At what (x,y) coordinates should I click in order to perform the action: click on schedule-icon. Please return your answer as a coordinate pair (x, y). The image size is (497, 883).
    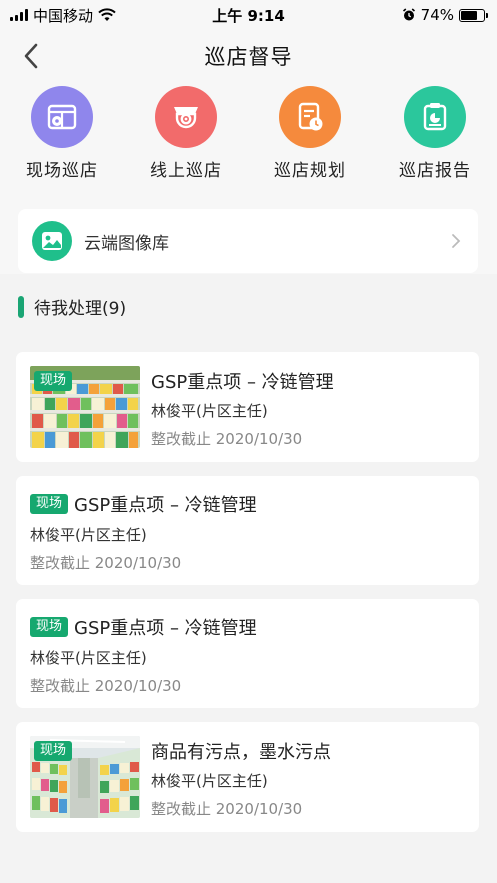
    Looking at the image, I should click on (310, 117).